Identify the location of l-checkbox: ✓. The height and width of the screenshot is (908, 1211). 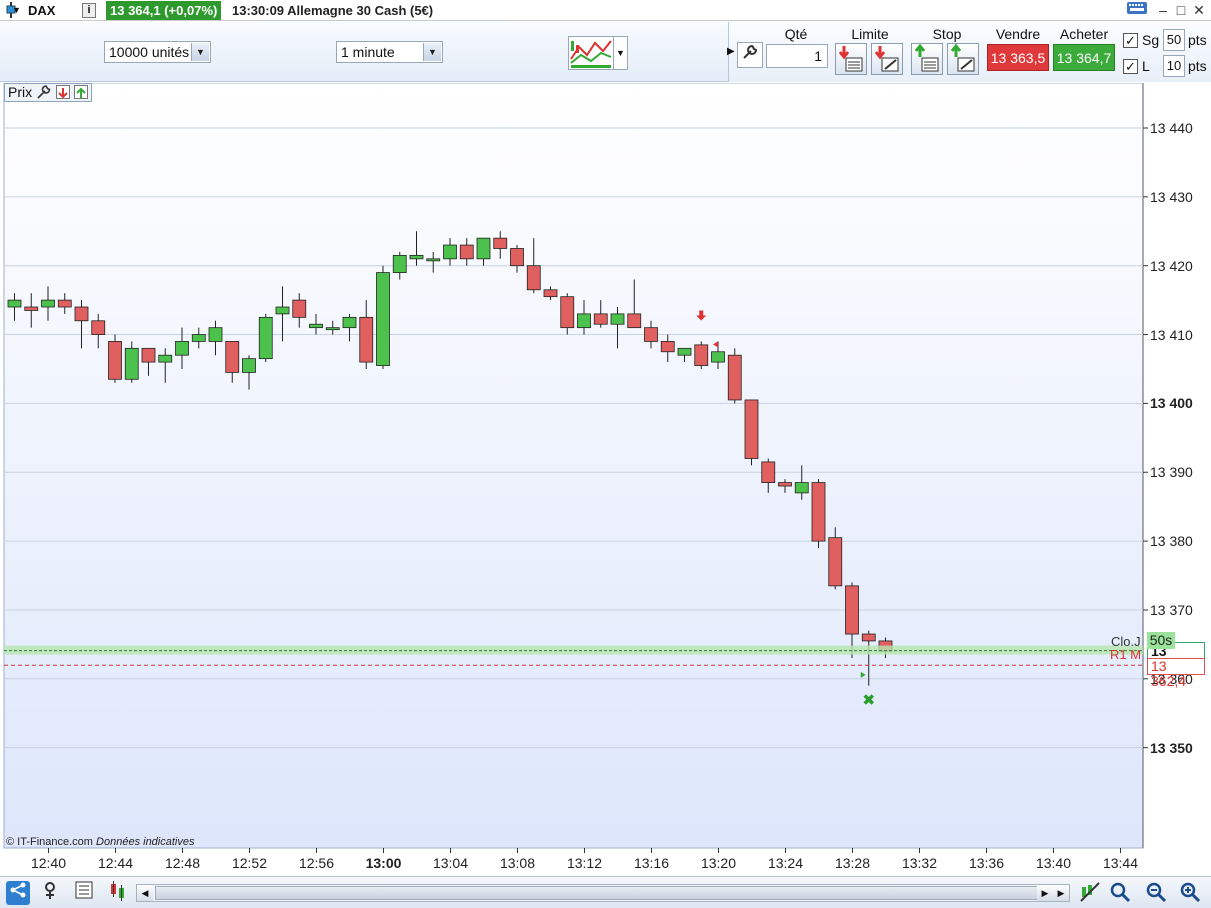
(1130, 66).